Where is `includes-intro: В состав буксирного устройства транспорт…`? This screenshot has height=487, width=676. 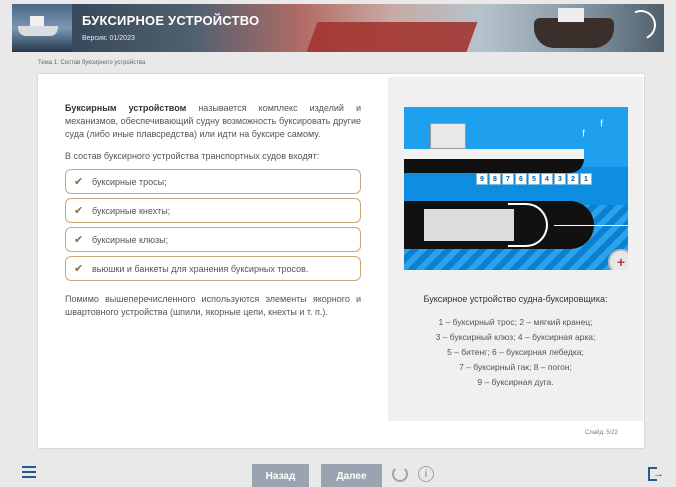 includes-intro: В состав буксирного устройства транспорт… is located at coordinates (192, 156).